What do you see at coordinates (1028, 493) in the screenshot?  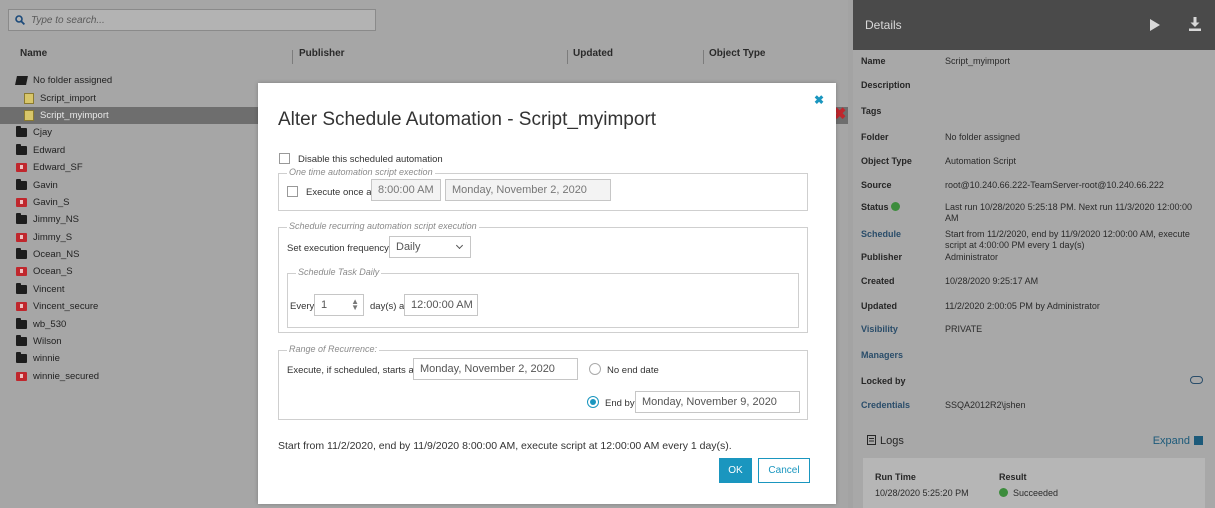 I see `log-result: Succeeded` at bounding box center [1028, 493].